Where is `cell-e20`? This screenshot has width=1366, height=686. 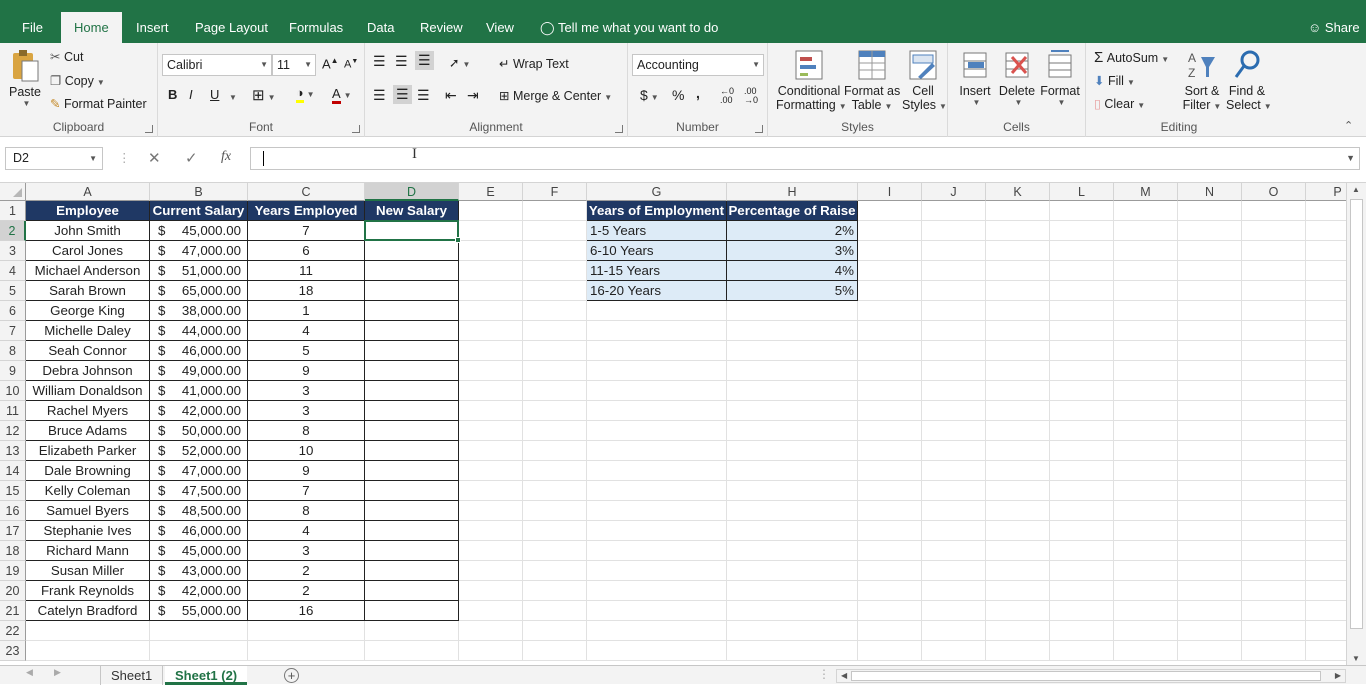
cell-e20 is located at coordinates (491, 591).